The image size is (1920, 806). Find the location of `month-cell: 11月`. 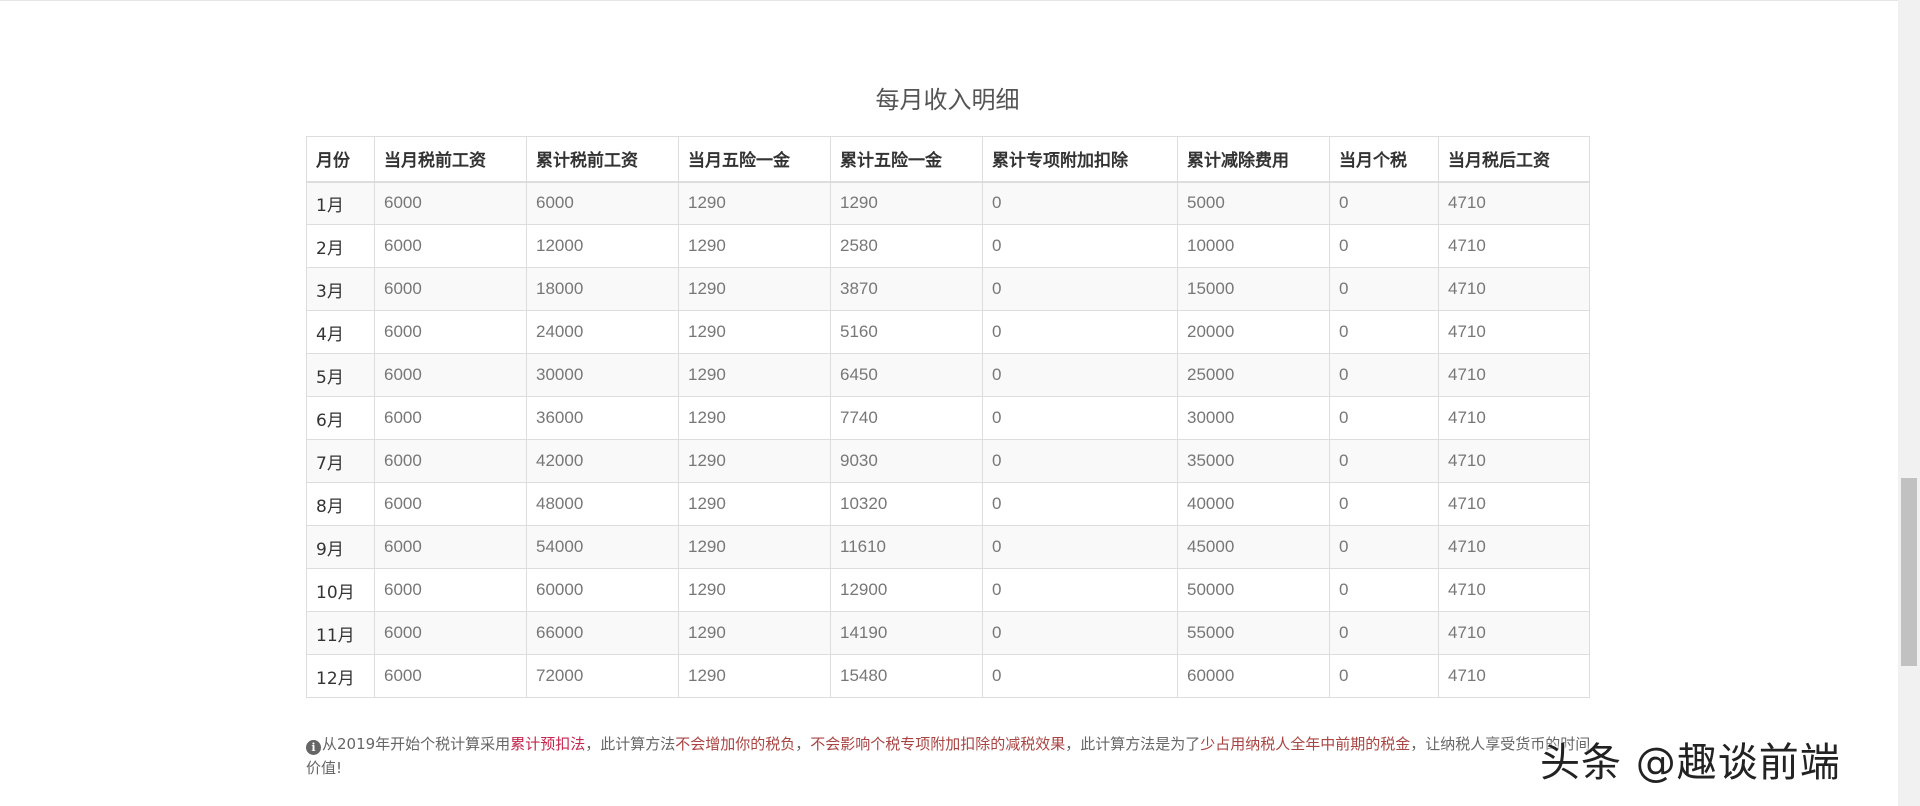

month-cell: 11月 is located at coordinates (340, 633).